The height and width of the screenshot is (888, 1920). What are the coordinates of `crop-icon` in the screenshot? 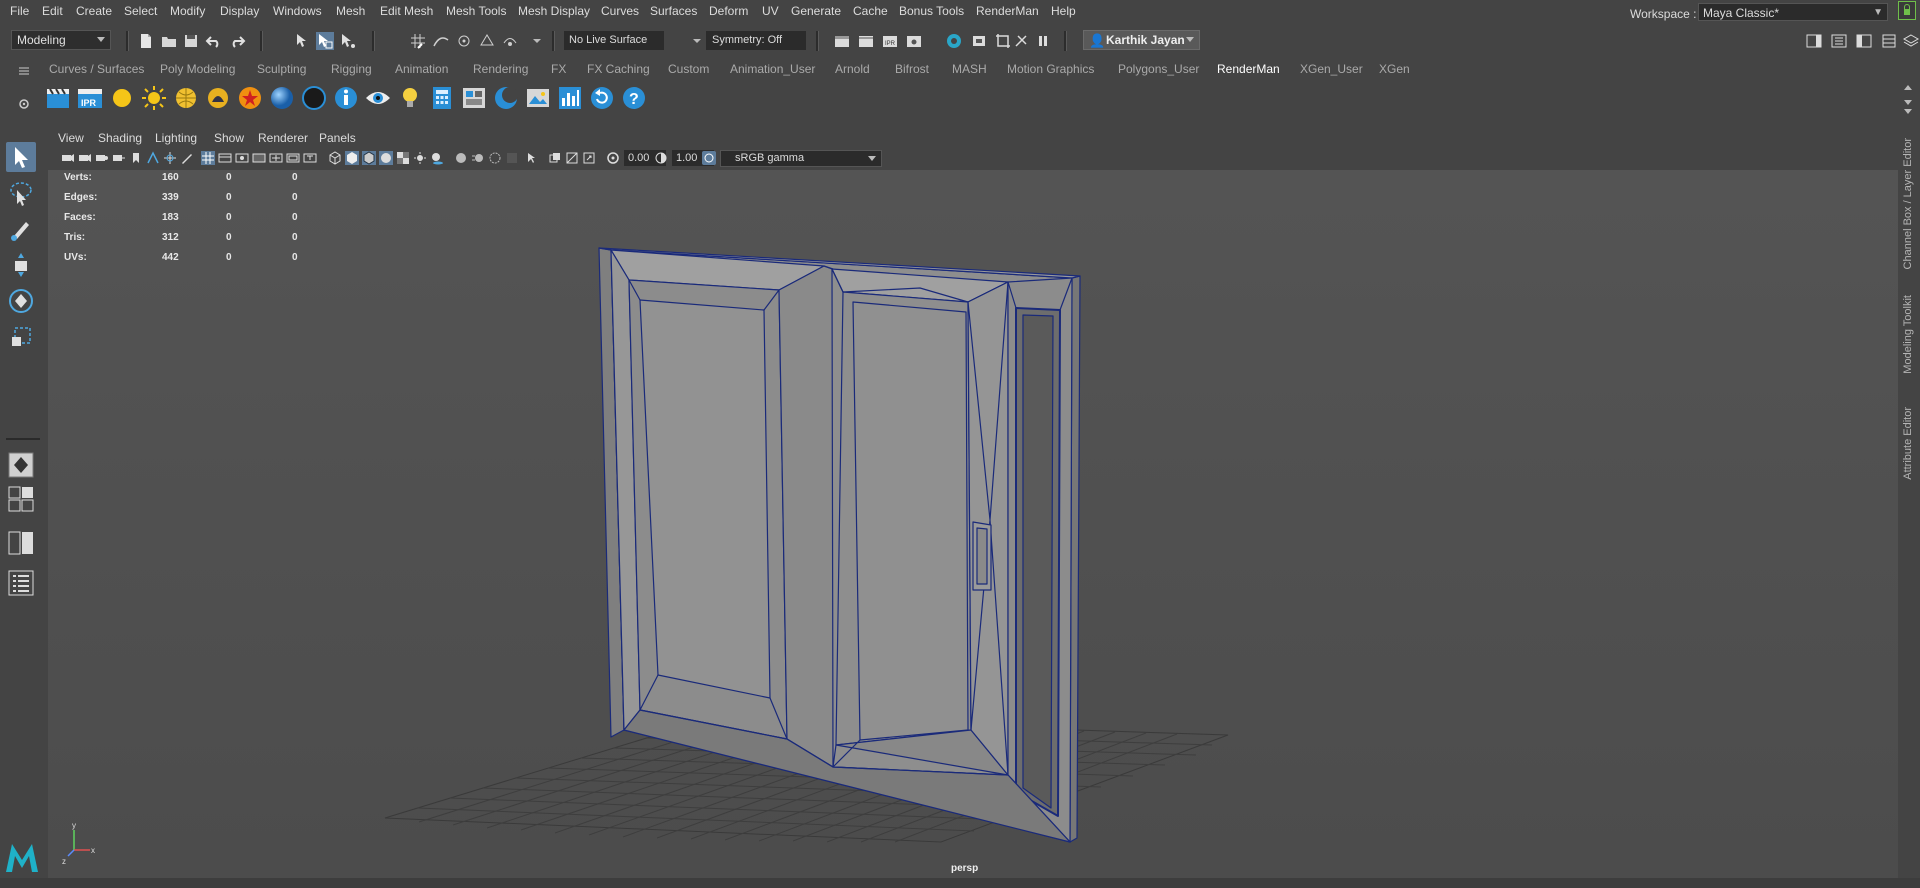 It's located at (1003, 41).